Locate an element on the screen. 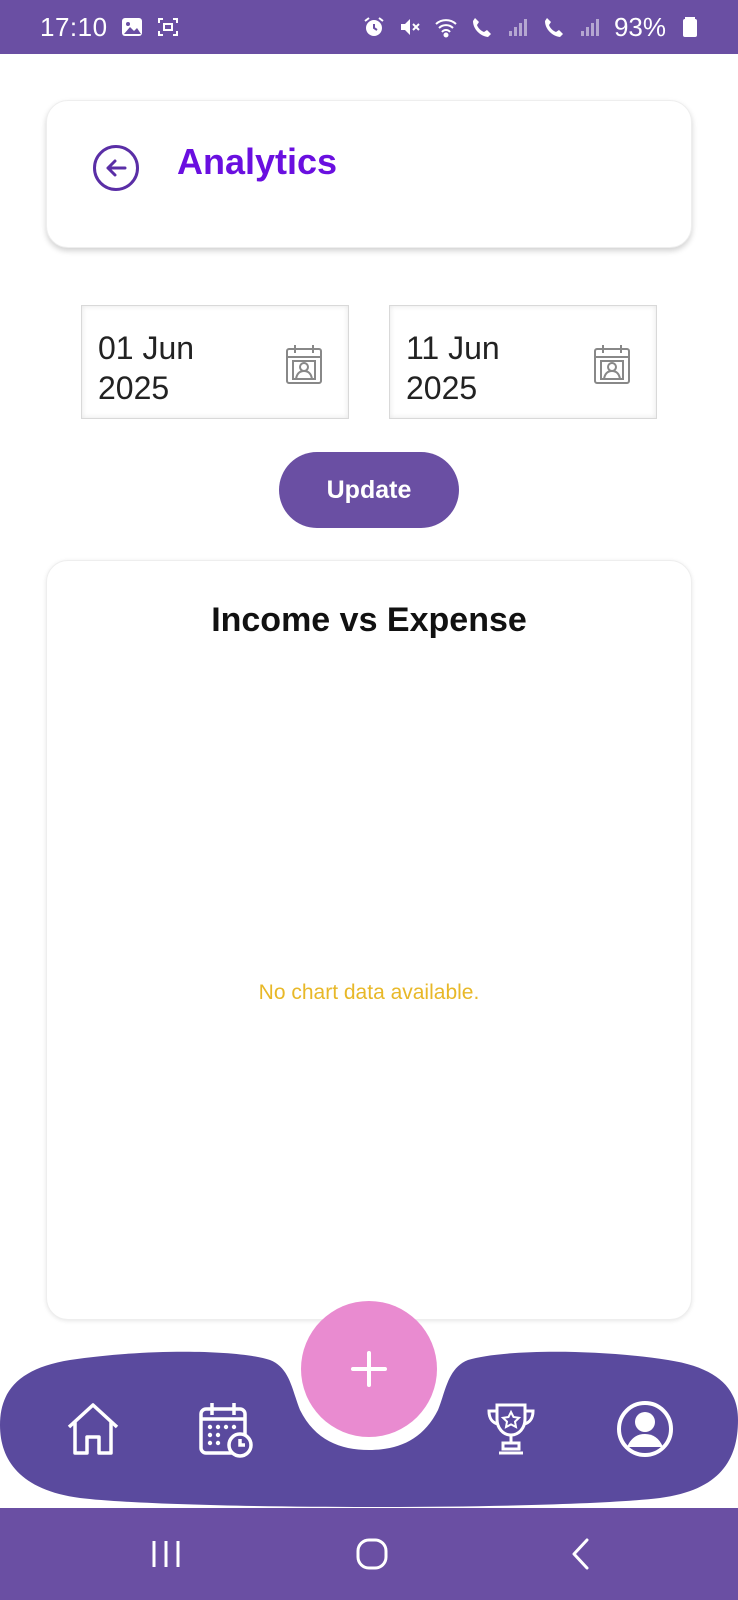  calendar-schedule-icon is located at coordinates (226, 1430).